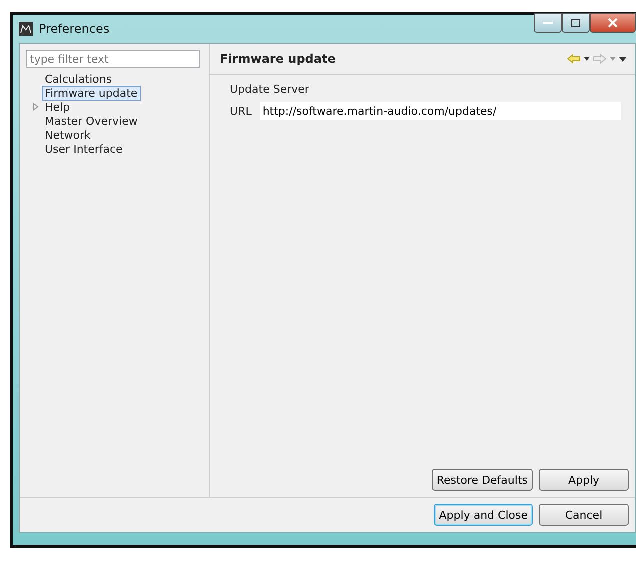  Describe the element at coordinates (270, 89) in the screenshot. I see `group-label: Update Server` at that location.